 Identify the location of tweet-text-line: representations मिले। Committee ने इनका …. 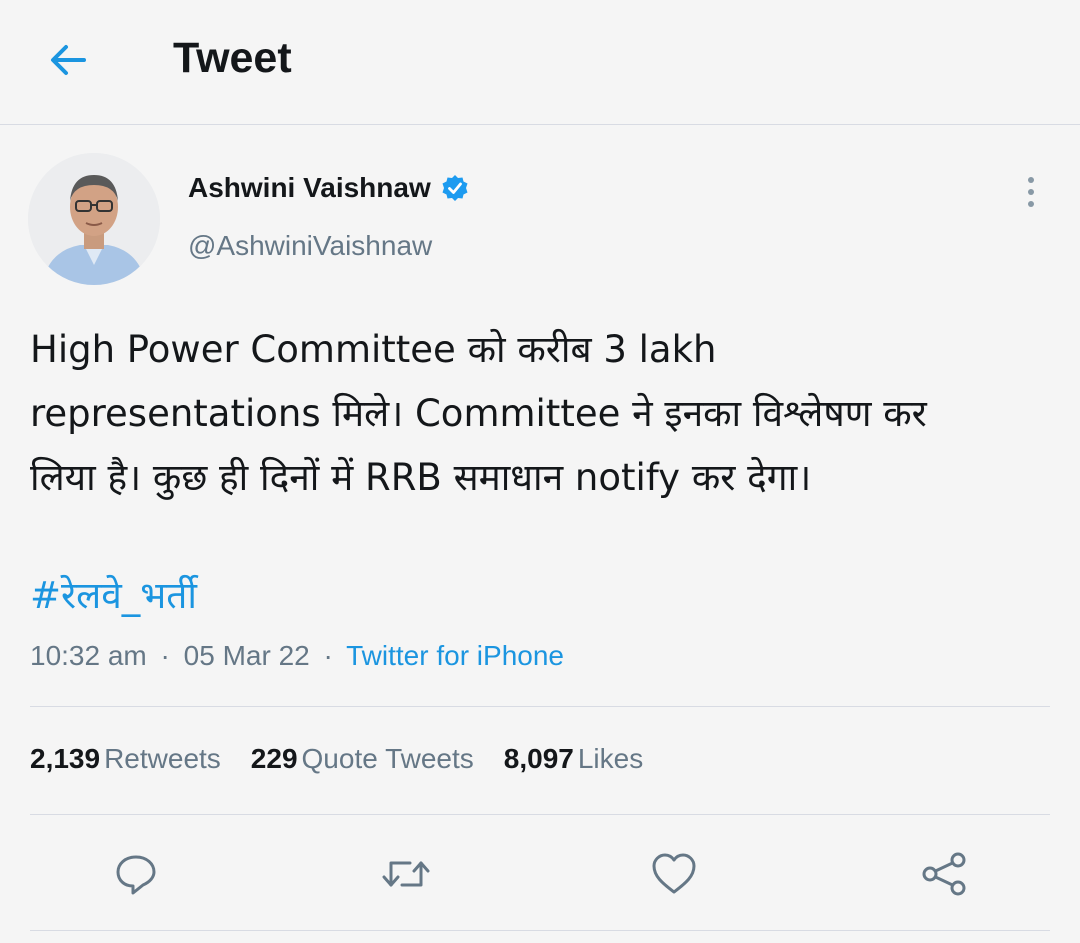
(478, 413).